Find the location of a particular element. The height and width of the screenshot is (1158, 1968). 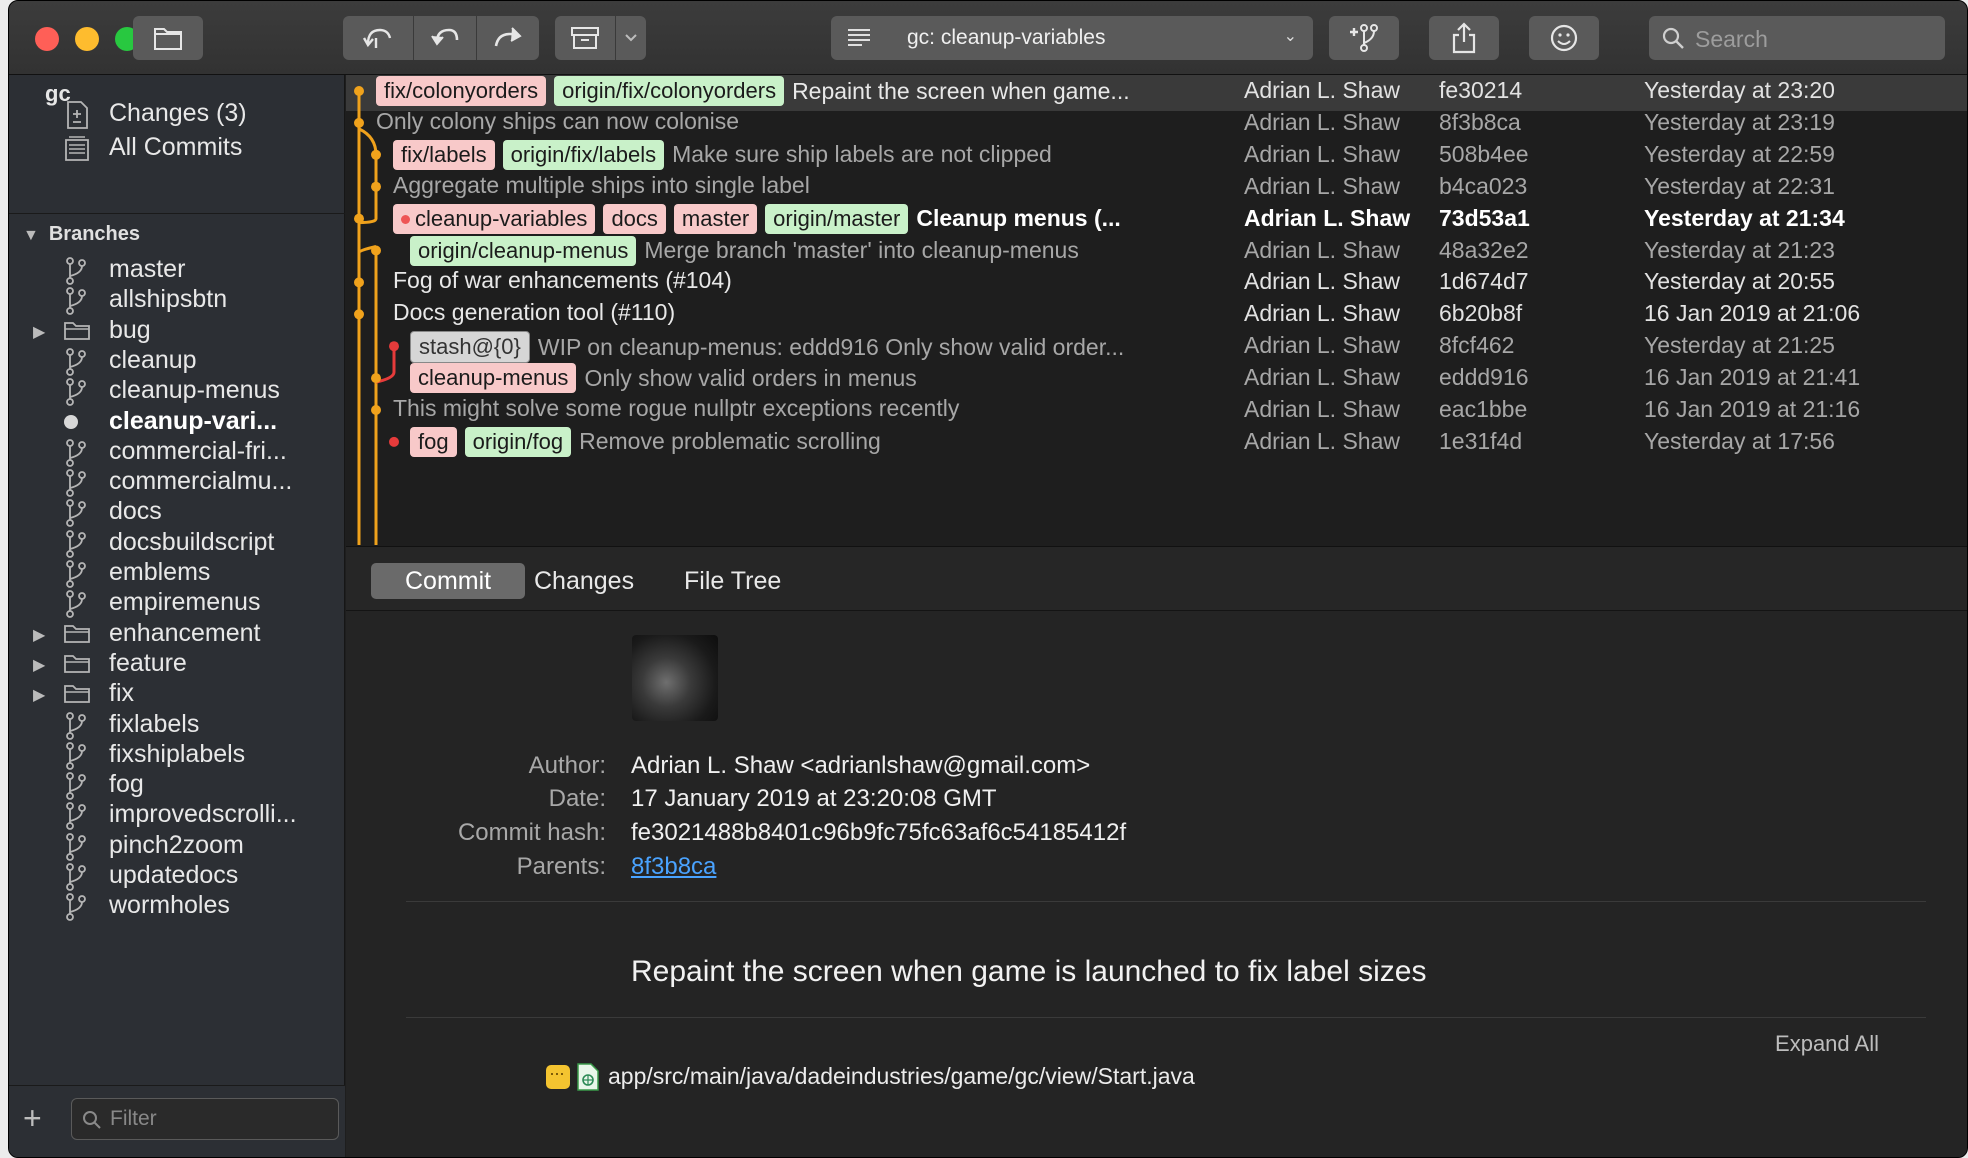

push-button is located at coordinates (508, 38).